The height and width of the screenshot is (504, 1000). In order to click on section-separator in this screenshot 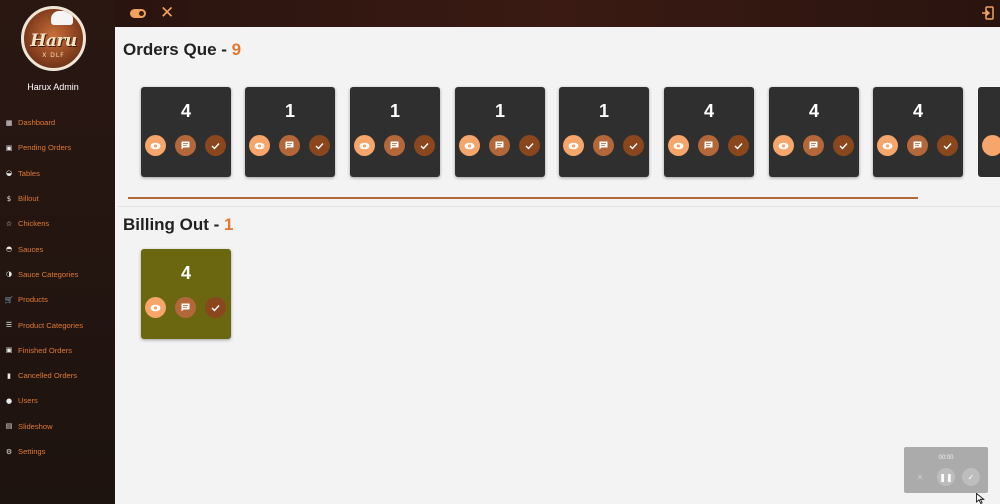, I will do `click(559, 206)`.